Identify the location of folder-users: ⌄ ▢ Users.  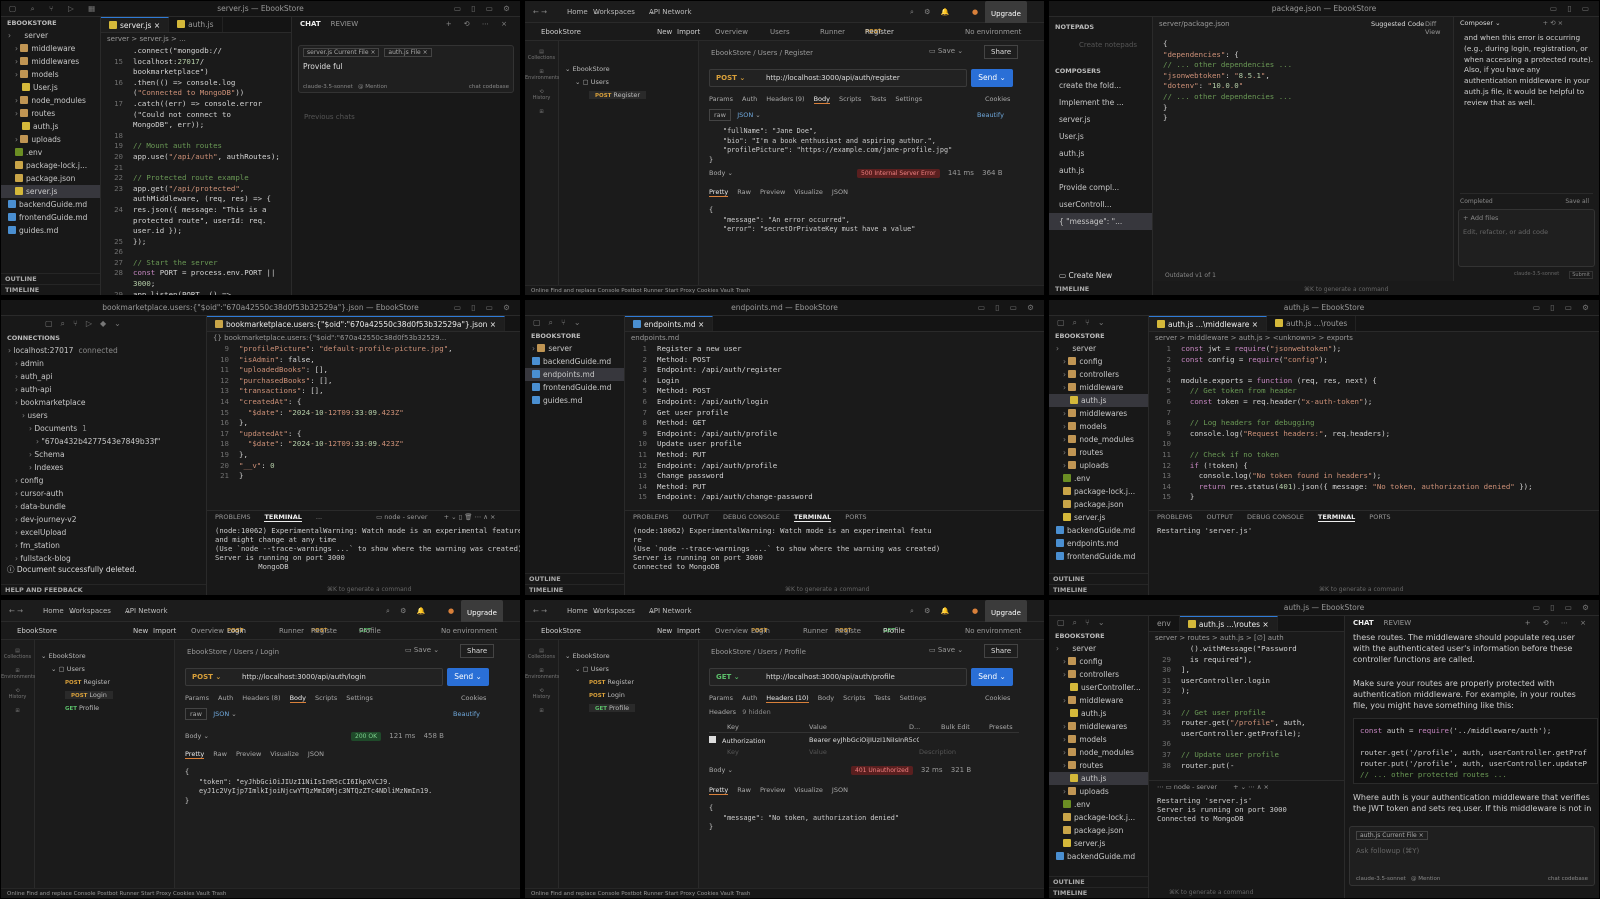
(592, 82).